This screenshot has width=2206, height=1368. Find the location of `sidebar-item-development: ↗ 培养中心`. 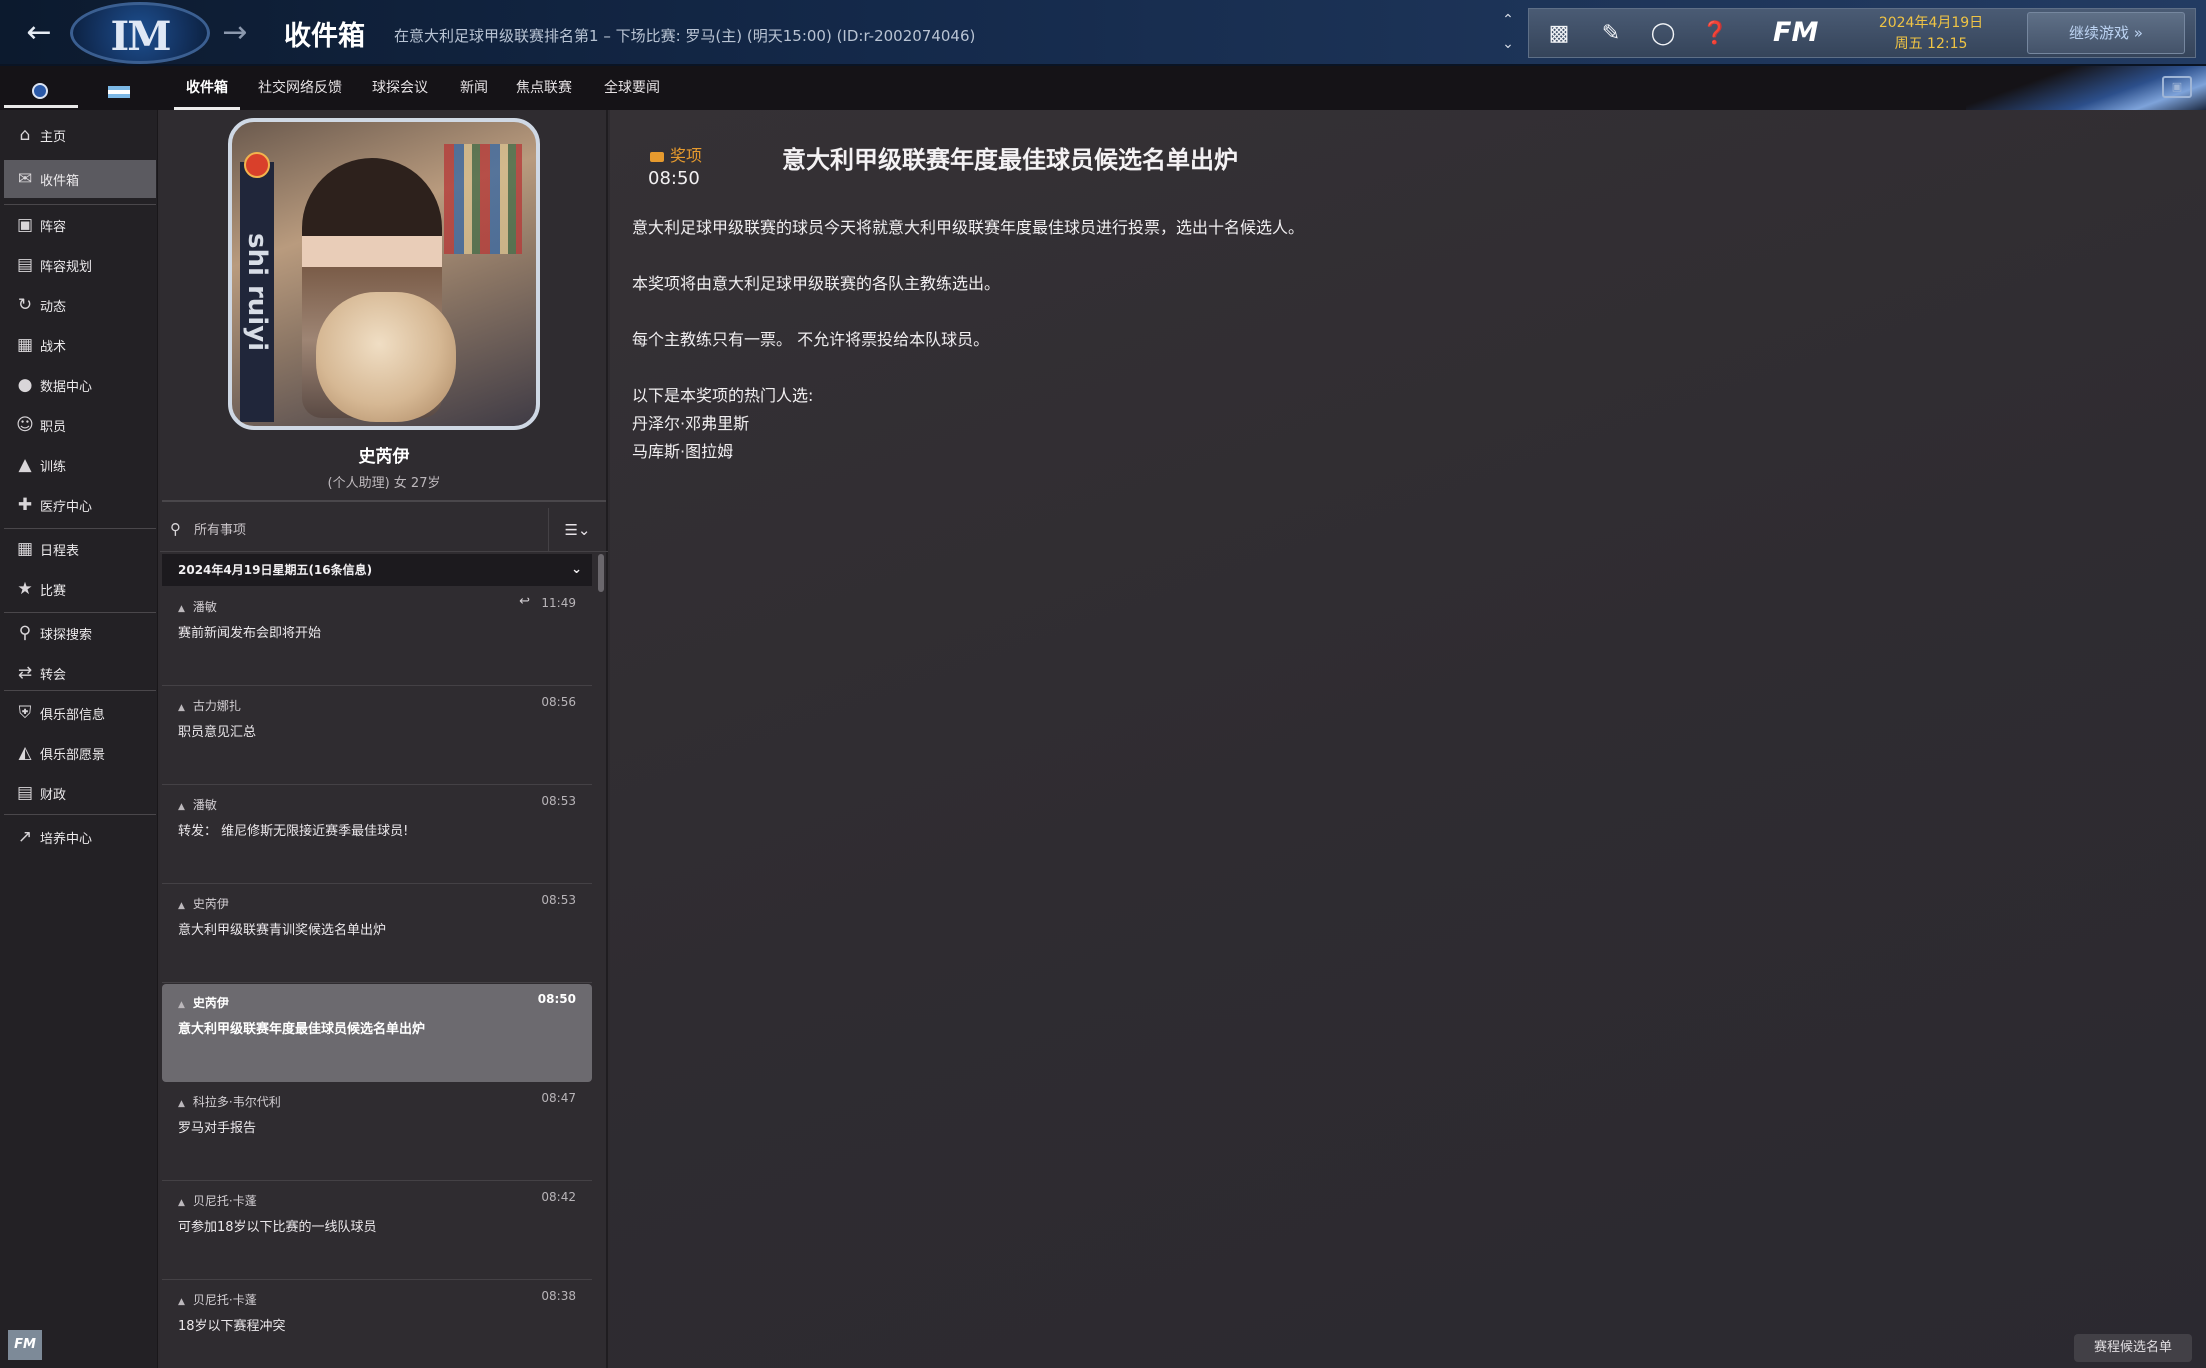

sidebar-item-development: ↗ 培养中心 is located at coordinates (80, 837).